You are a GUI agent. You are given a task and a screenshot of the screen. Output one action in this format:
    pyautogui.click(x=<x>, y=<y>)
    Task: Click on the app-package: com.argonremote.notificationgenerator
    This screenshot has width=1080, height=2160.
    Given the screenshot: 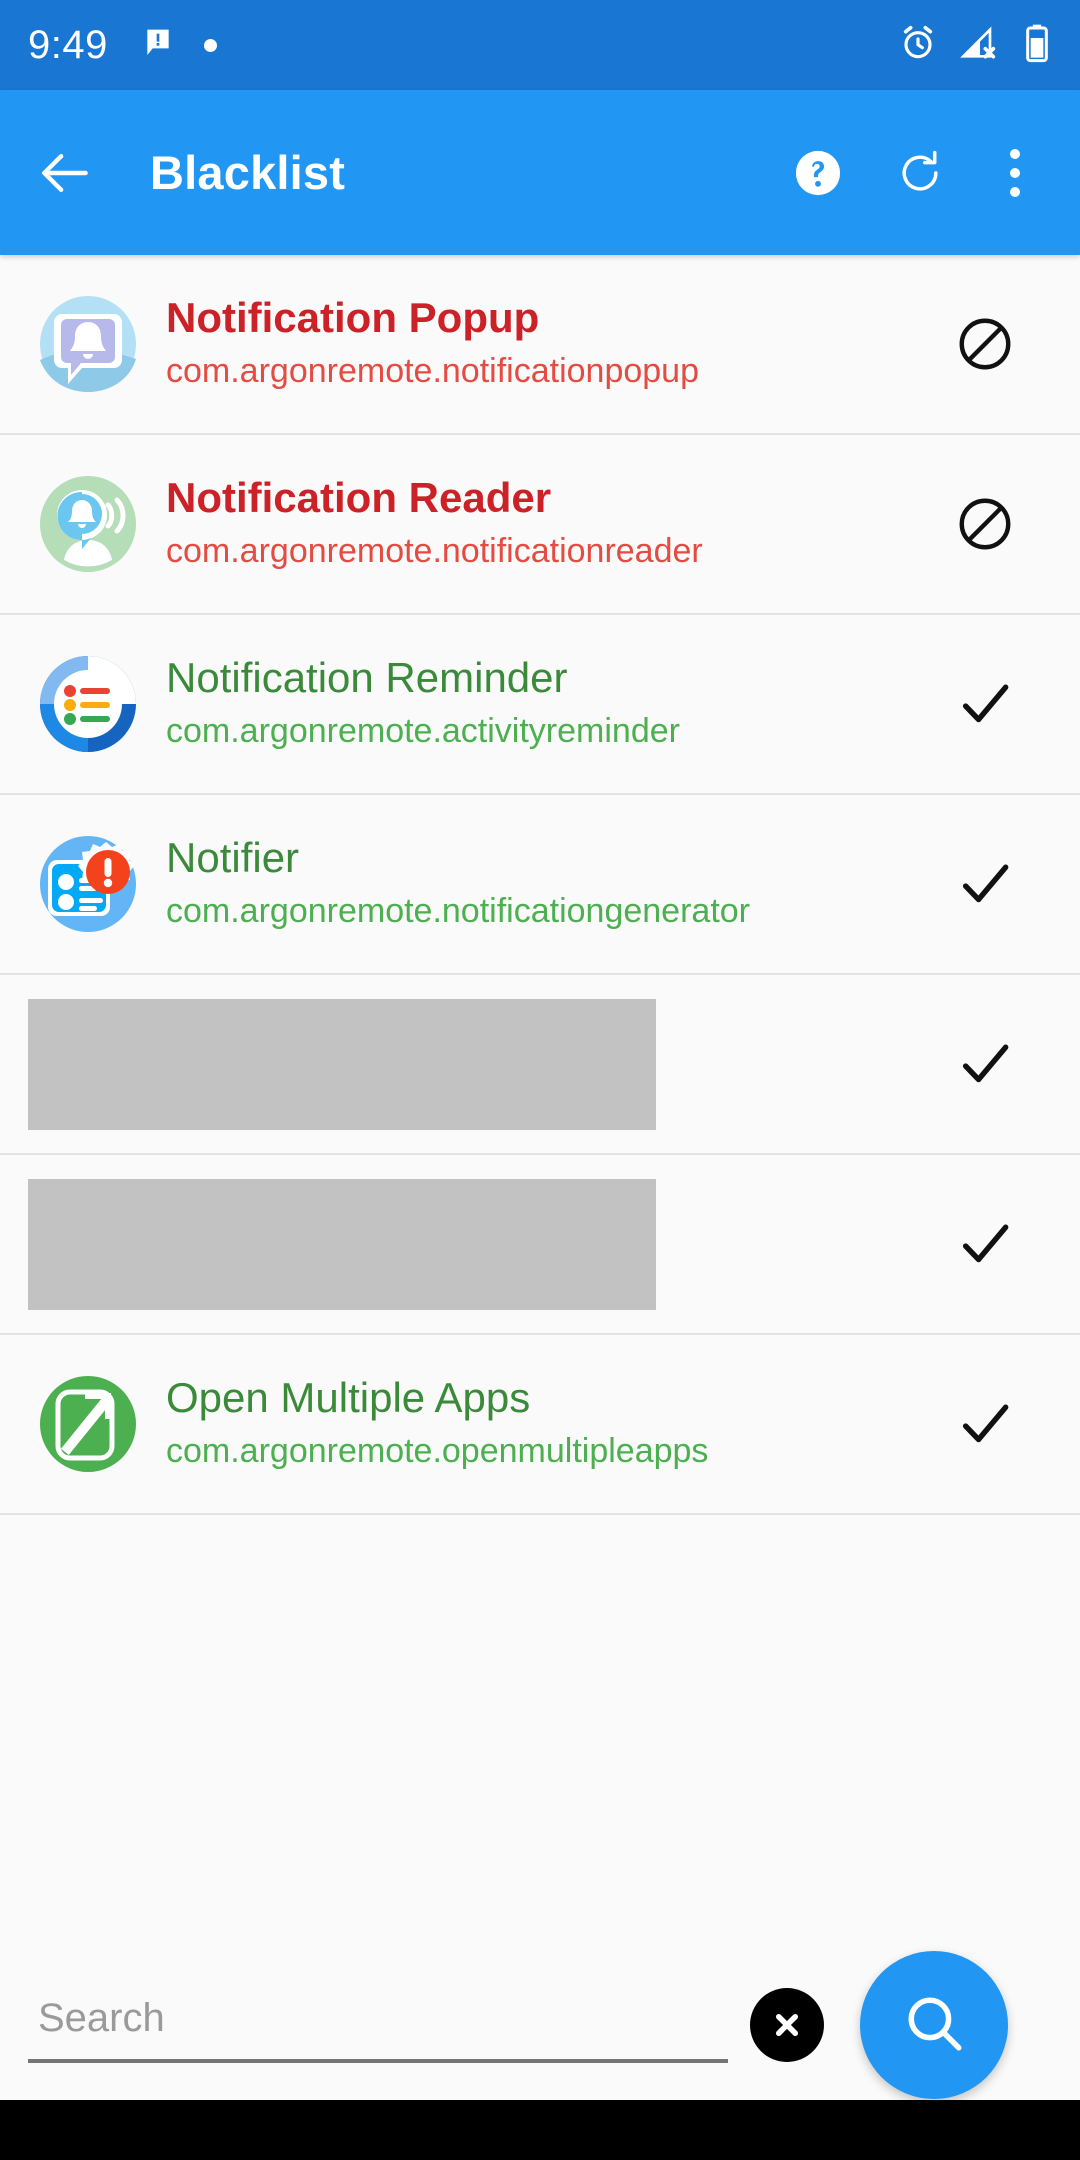 What is the action you would take?
    pyautogui.click(x=458, y=910)
    